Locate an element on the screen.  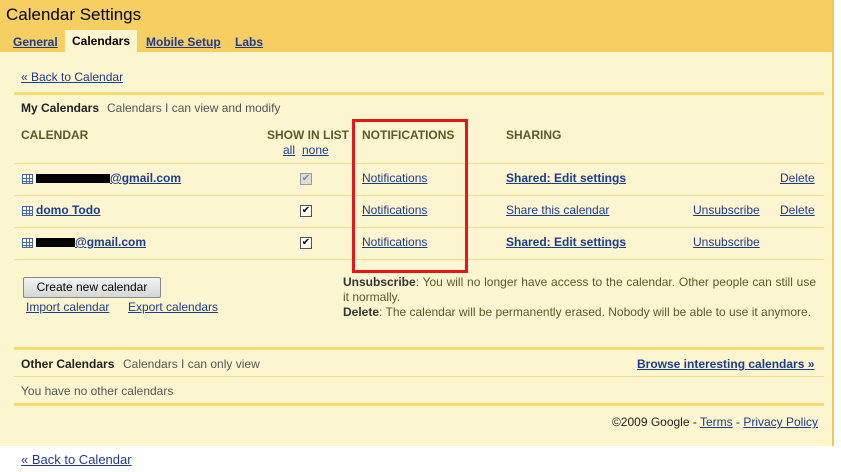
other-calendars-subtitle: Calendars I can only view is located at coordinates (191, 364).